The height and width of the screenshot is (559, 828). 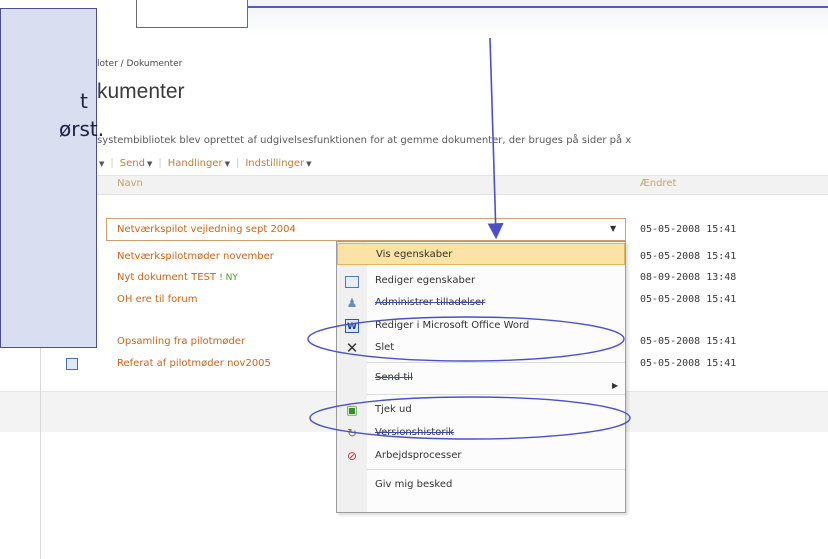 What do you see at coordinates (495, 138) in the screenshot?
I see `annotation-arrow` at bounding box center [495, 138].